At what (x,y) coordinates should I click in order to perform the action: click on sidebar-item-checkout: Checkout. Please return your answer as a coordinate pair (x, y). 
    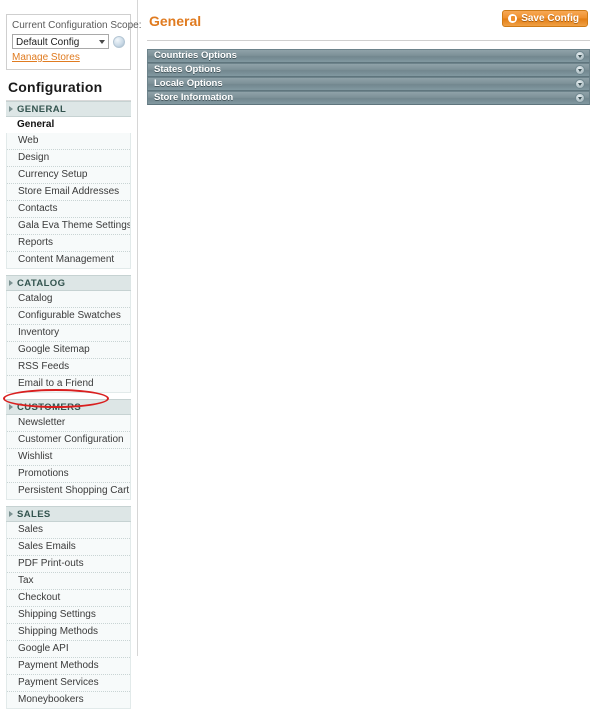
    Looking at the image, I should click on (68, 598).